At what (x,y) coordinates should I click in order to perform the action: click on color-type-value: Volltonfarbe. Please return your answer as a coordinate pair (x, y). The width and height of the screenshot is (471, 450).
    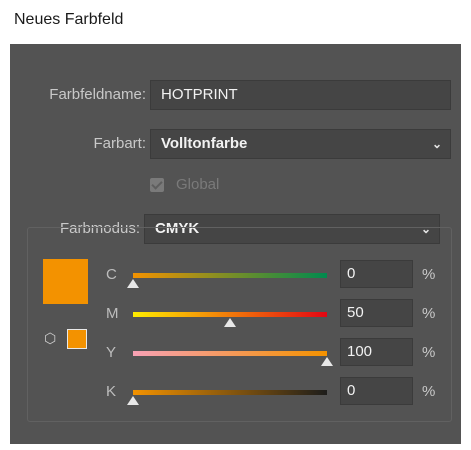
    Looking at the image, I should click on (204, 143).